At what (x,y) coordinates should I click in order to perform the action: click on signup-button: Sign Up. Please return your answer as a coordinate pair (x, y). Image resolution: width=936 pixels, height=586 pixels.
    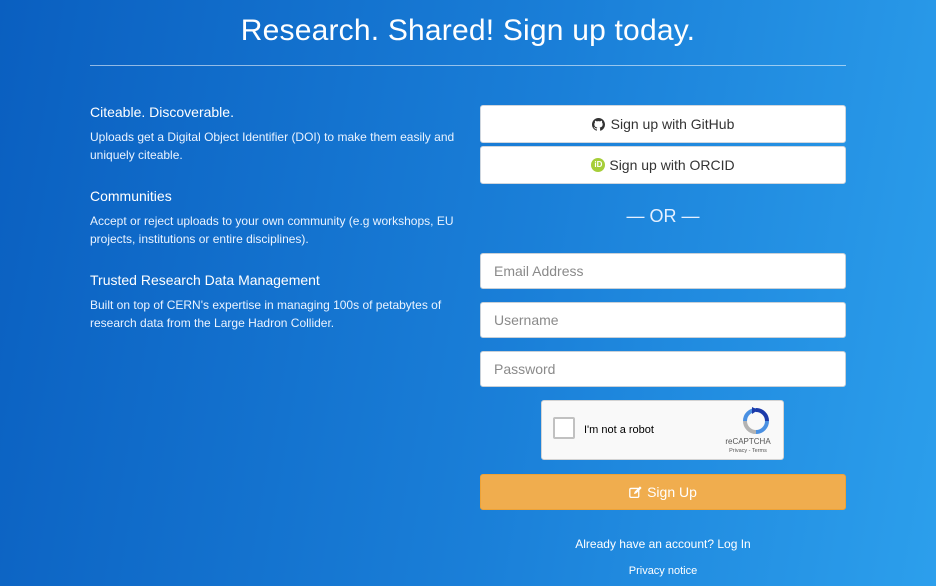
    Looking at the image, I should click on (663, 492).